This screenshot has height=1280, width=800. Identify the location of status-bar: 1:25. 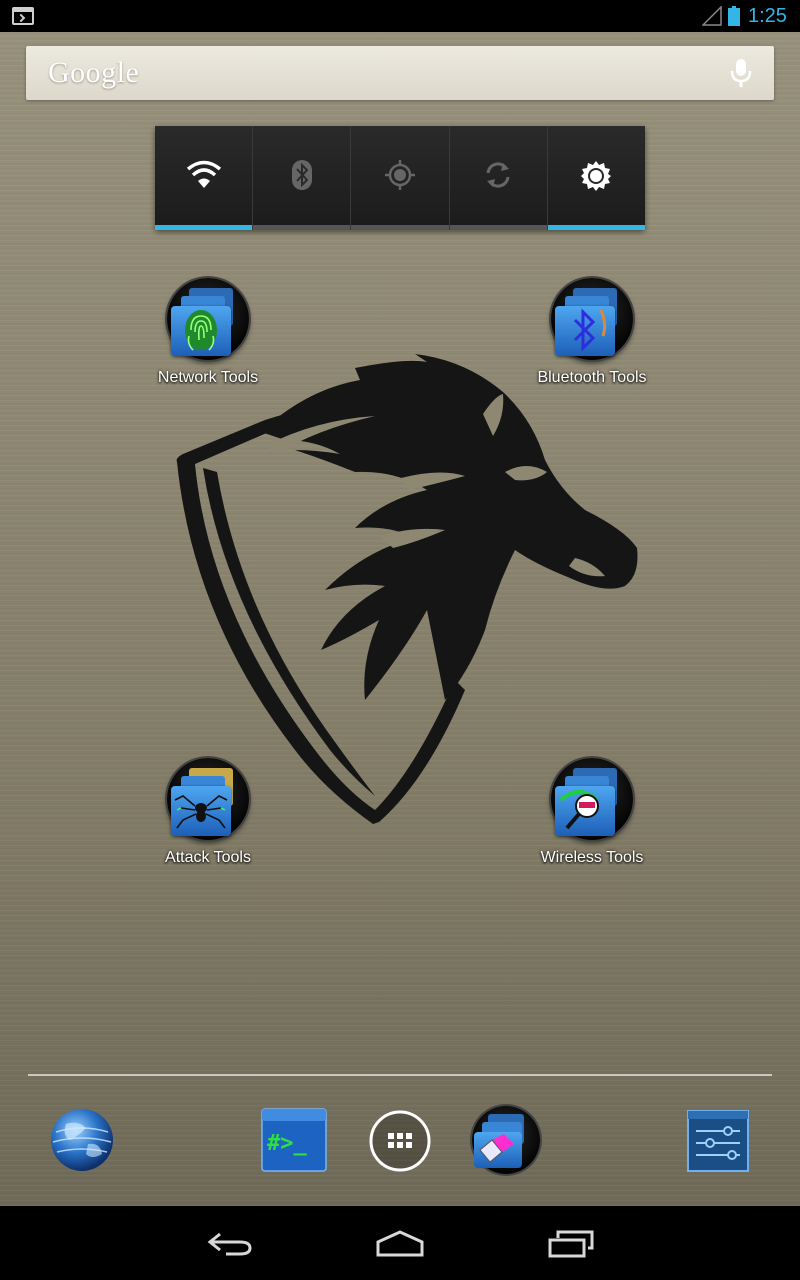
(400, 16).